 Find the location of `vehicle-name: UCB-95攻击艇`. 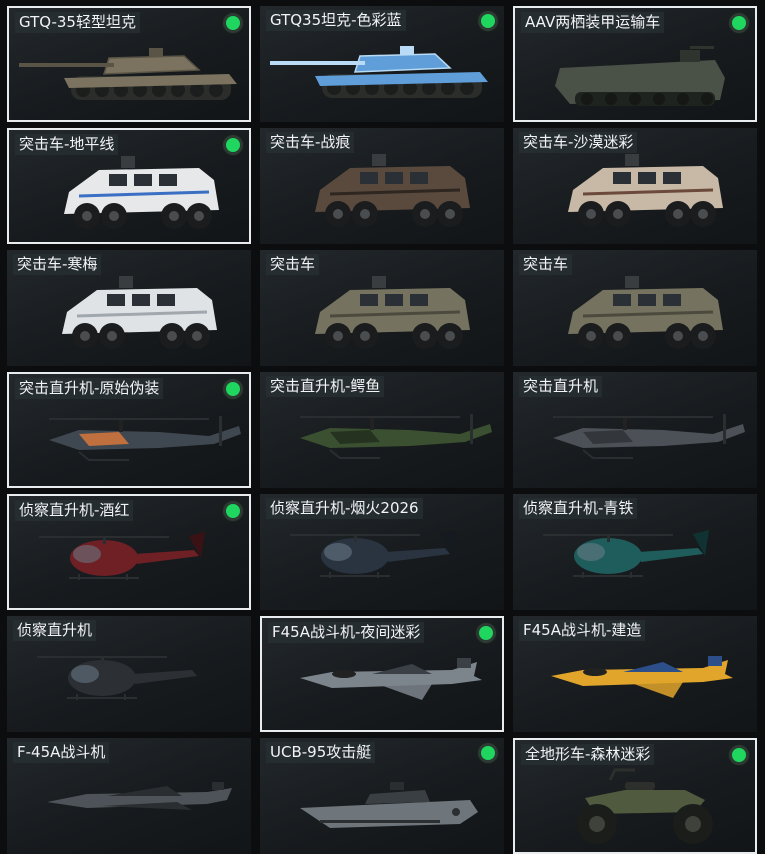

vehicle-name: UCB-95攻击艇 is located at coordinates (321, 752).